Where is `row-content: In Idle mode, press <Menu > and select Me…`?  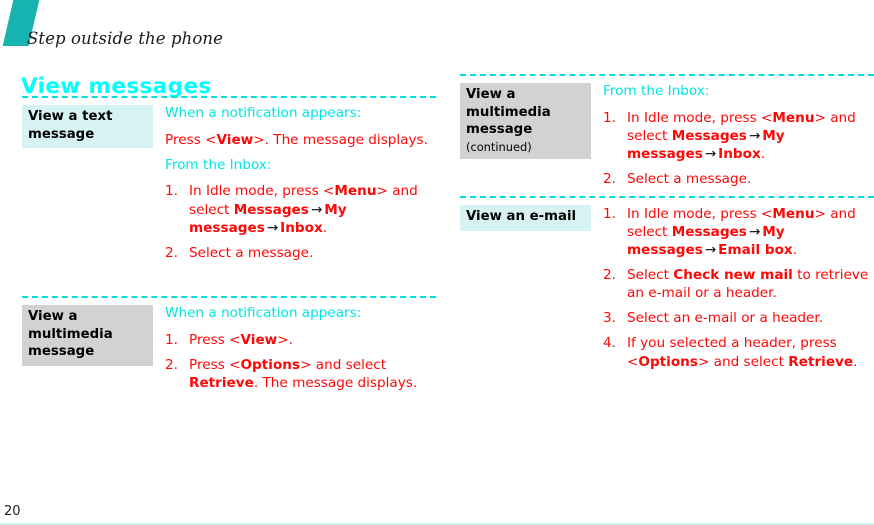
row-content: In Idle mode, press <Menu > and select Me… is located at coordinates (732, 292).